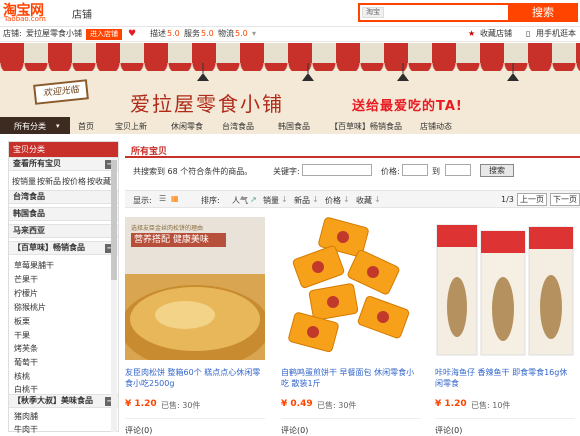  I want to click on sidebar-view-all: 查看所有宝贝 −, so click(63, 164).